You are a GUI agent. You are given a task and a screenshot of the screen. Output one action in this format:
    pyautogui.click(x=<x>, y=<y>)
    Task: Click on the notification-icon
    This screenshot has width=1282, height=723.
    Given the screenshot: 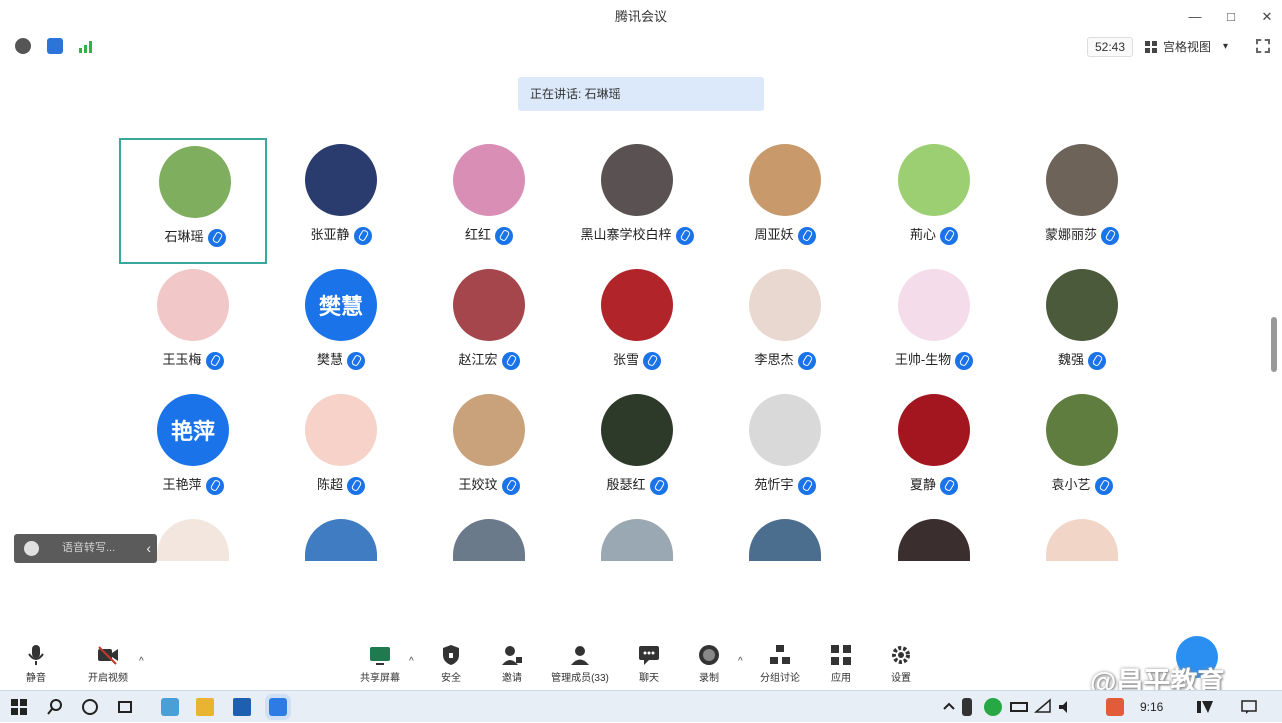 What is the action you would take?
    pyautogui.click(x=1249, y=707)
    